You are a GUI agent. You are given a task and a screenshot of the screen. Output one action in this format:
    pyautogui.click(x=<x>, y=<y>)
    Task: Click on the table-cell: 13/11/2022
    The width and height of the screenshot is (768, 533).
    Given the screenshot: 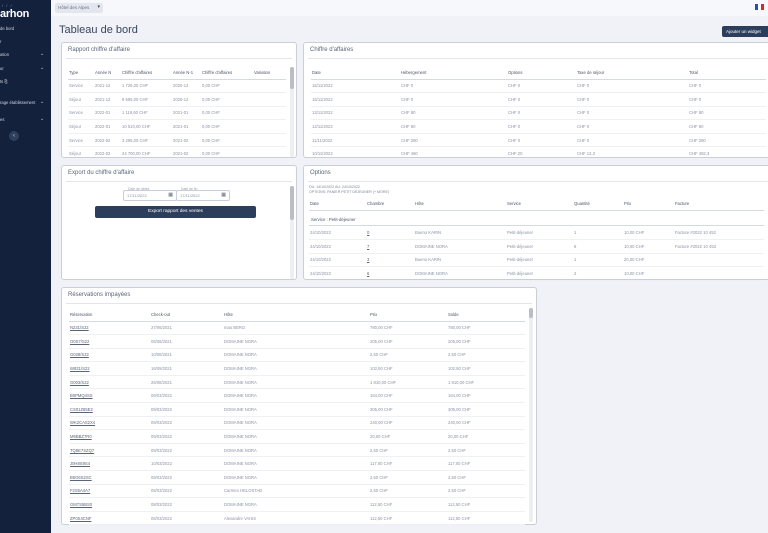 What is the action you would take?
    pyautogui.click(x=355, y=113)
    